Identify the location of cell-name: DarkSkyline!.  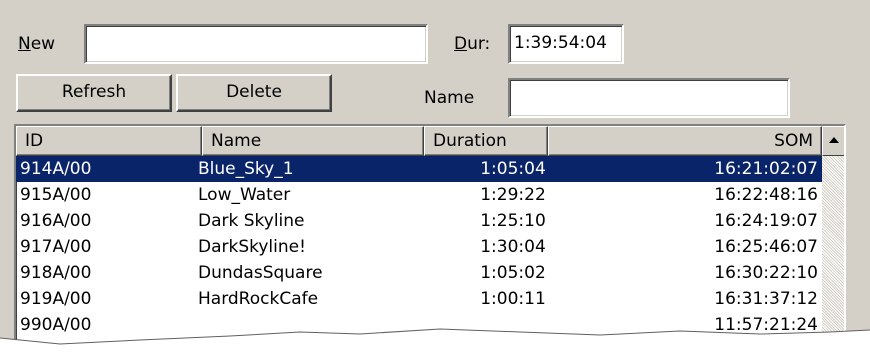
(252, 247).